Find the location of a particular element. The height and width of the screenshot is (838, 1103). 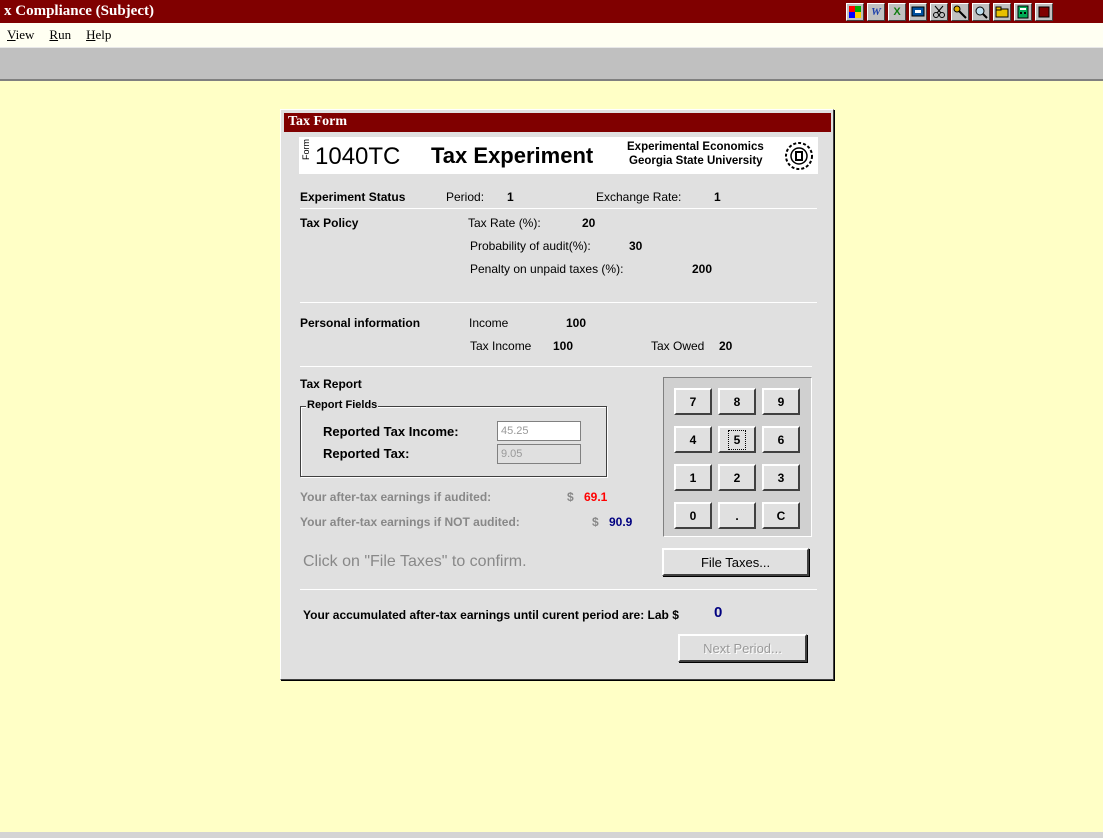

toolbar is located at coordinates (551, 64).